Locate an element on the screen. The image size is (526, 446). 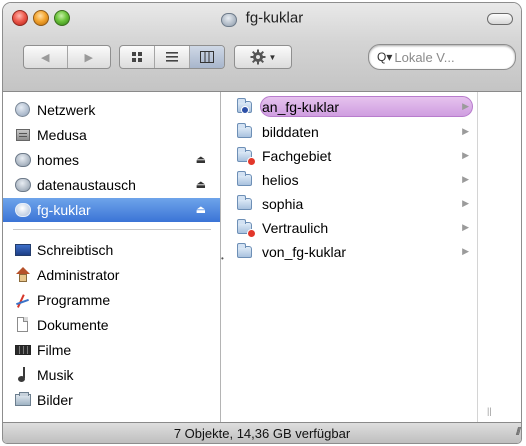
sidebar-item-label: Medusa is located at coordinates (62, 135).